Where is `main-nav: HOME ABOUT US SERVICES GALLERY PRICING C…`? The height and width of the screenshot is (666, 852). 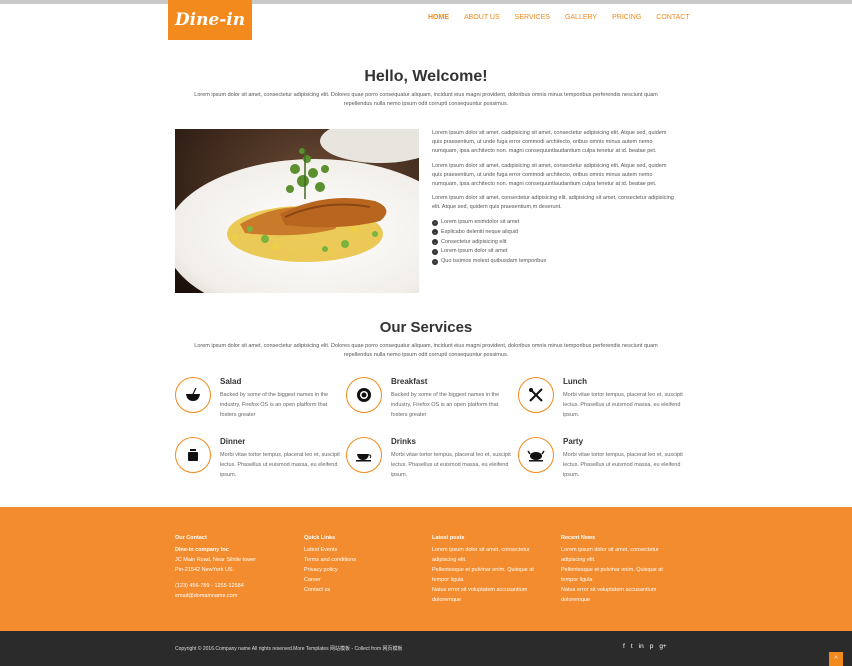 main-nav: HOME ABOUT US SERVICES GALLERY PRICING C… is located at coordinates (566, 17).